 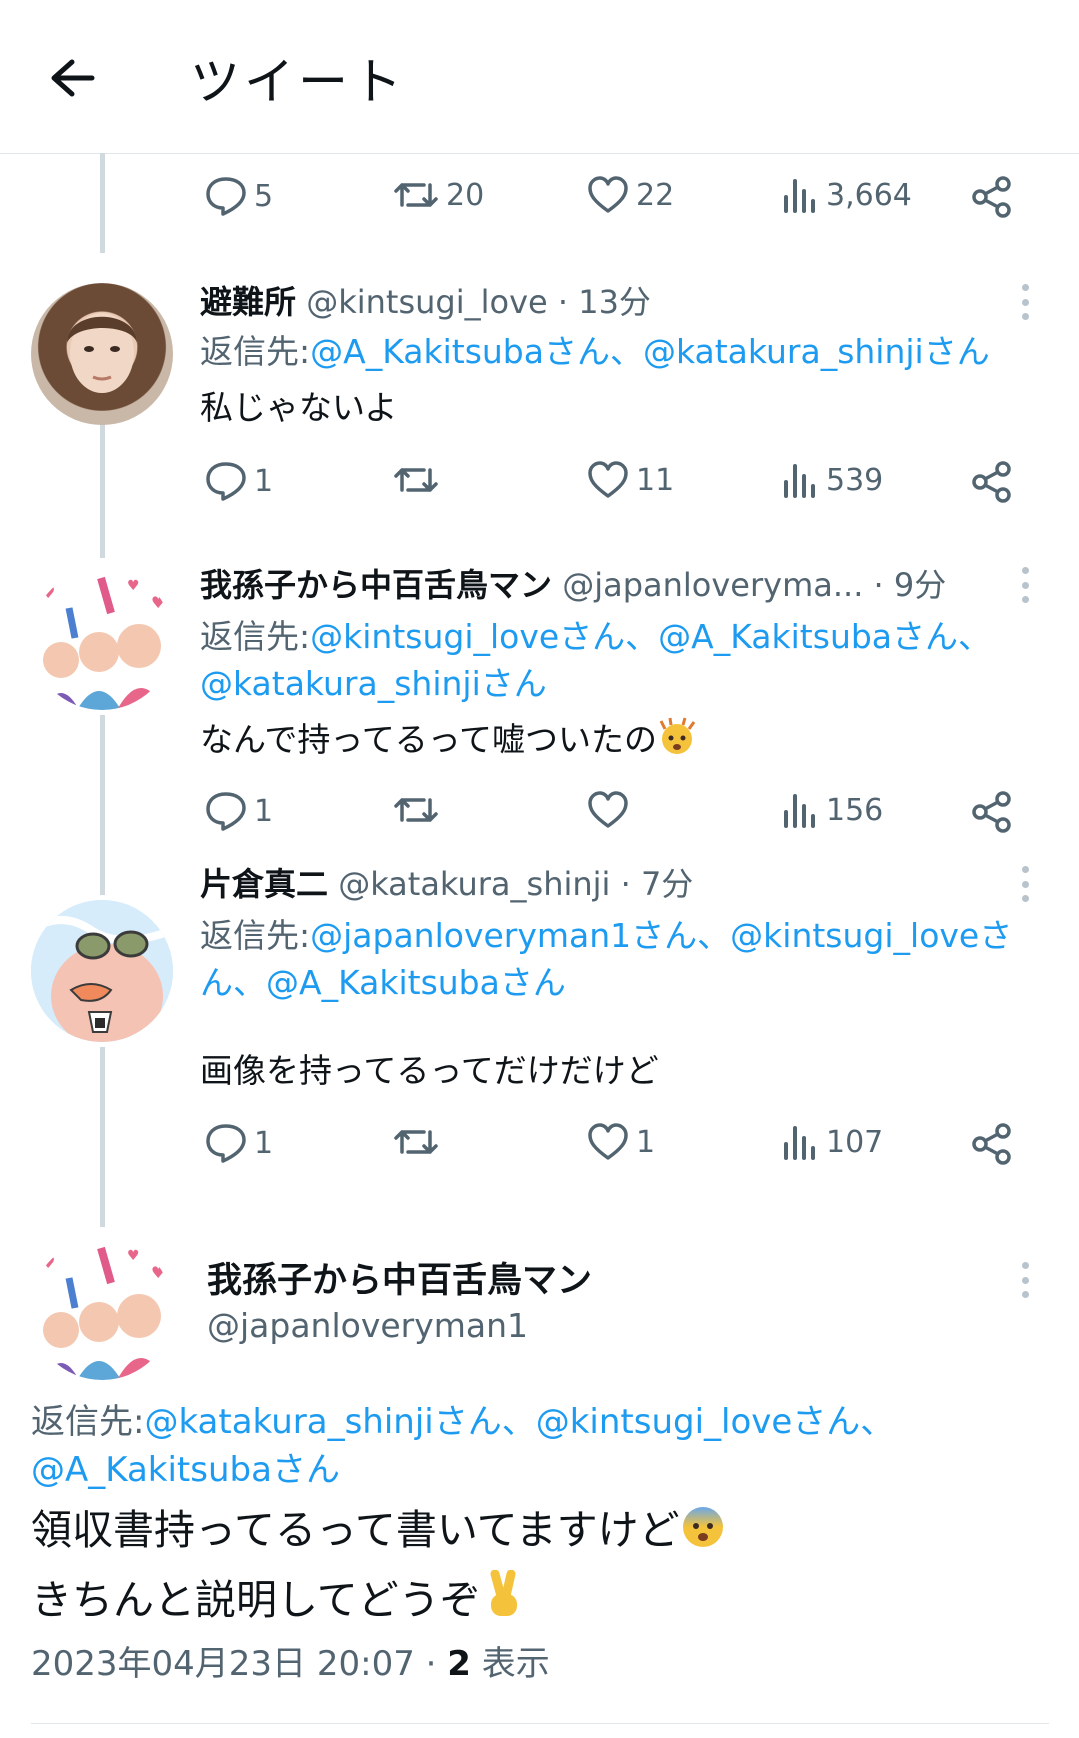 What do you see at coordinates (427, 302) in the screenshot?
I see `handle: @kintsugi_love` at bounding box center [427, 302].